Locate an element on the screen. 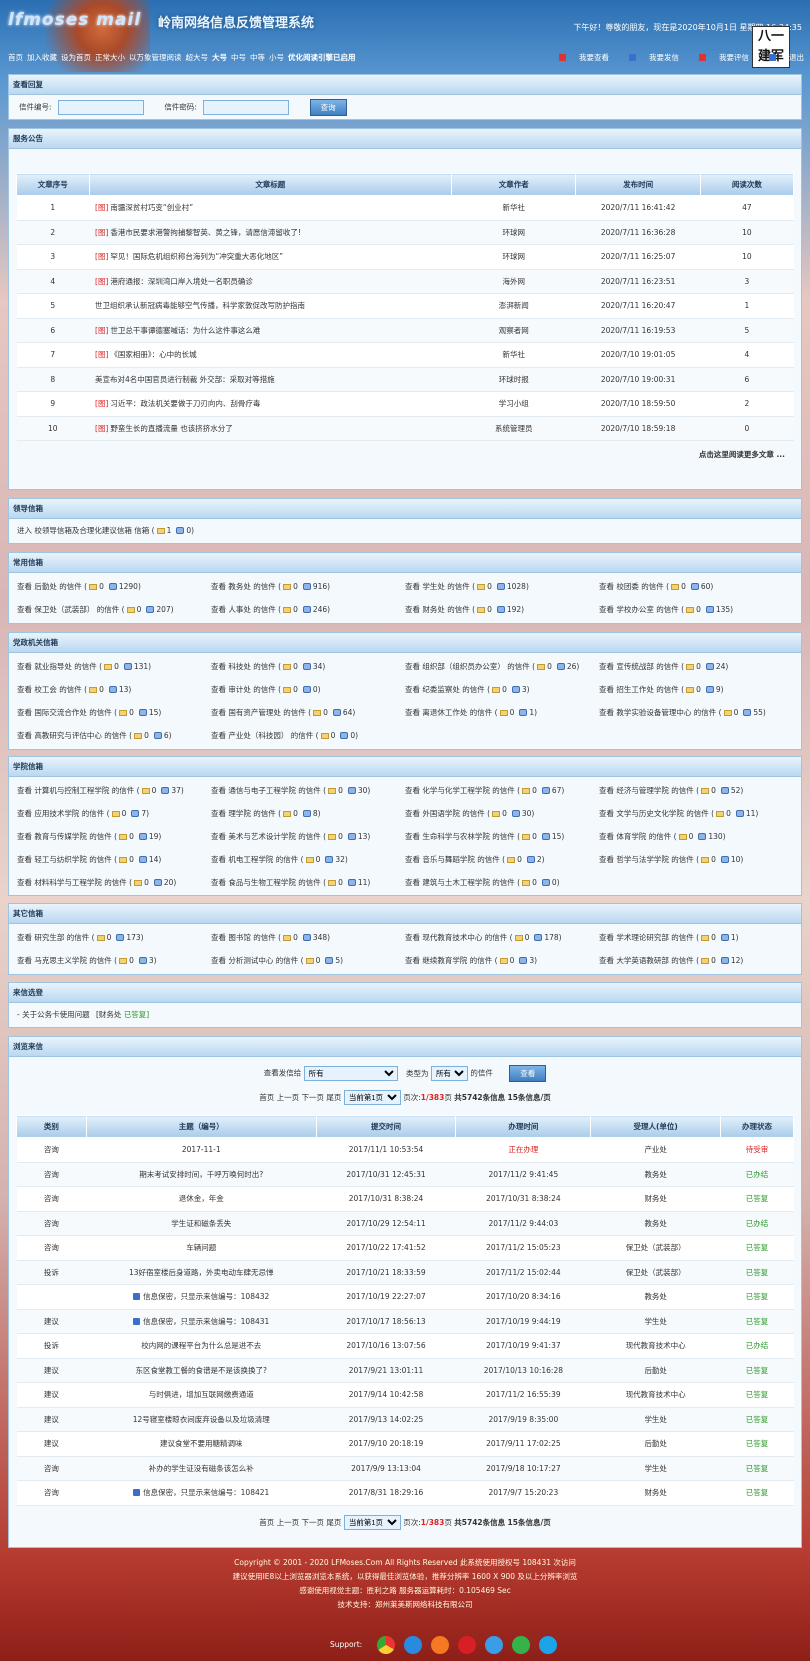  letter-subject-text: 建议食堂不要用糖精调味 is located at coordinates (201, 1443).